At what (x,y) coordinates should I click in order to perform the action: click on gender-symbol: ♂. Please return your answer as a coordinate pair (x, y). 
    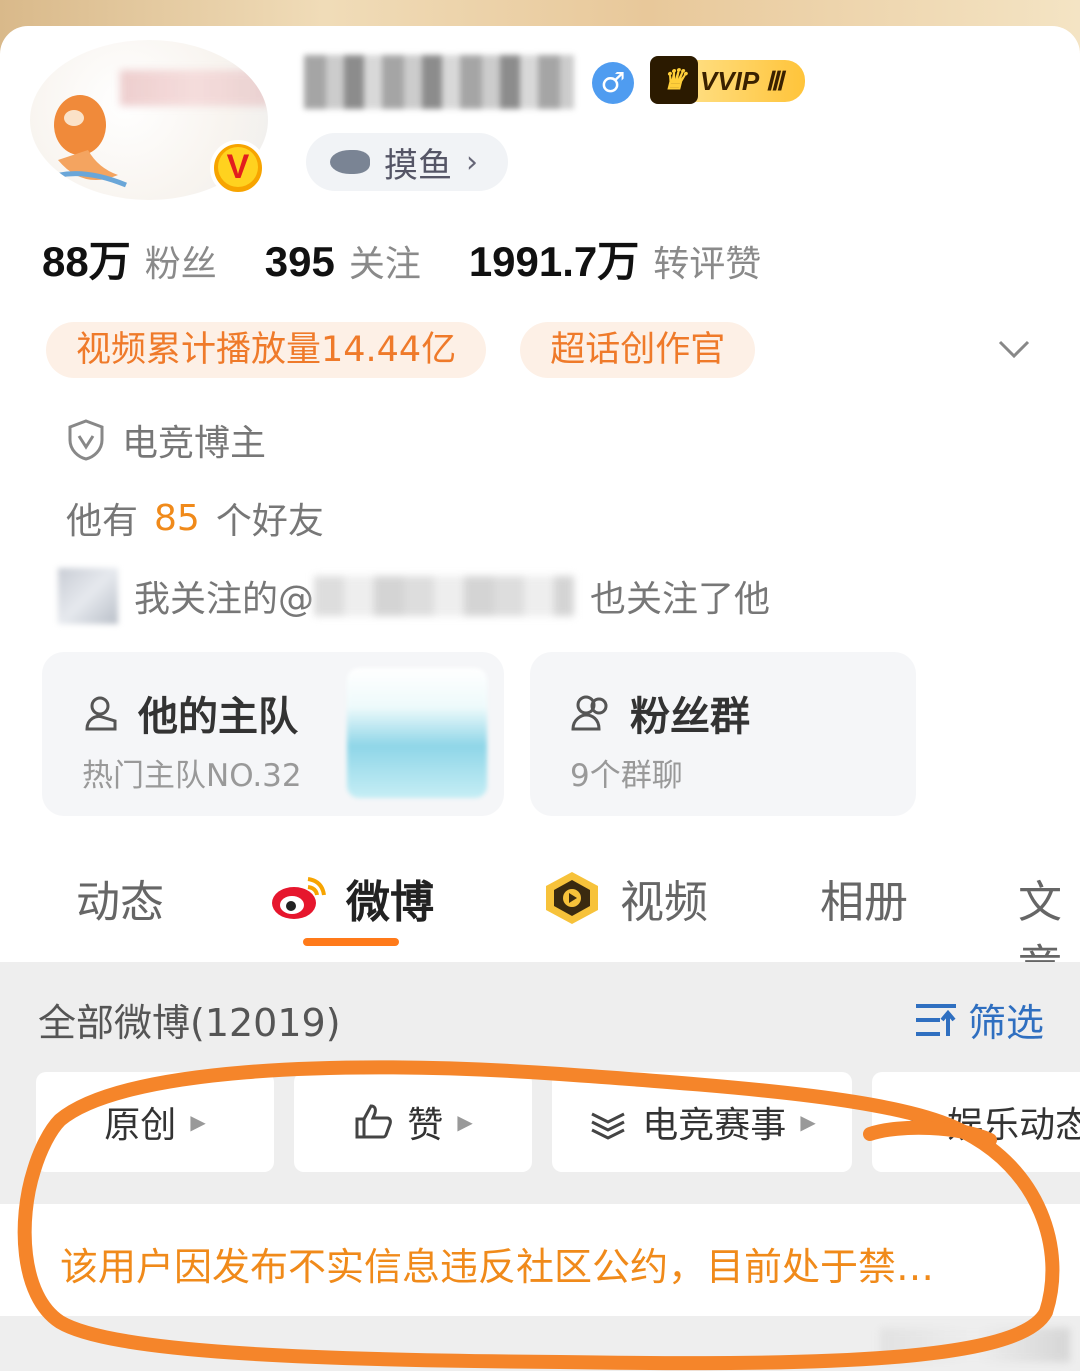
    Looking at the image, I should click on (613, 82).